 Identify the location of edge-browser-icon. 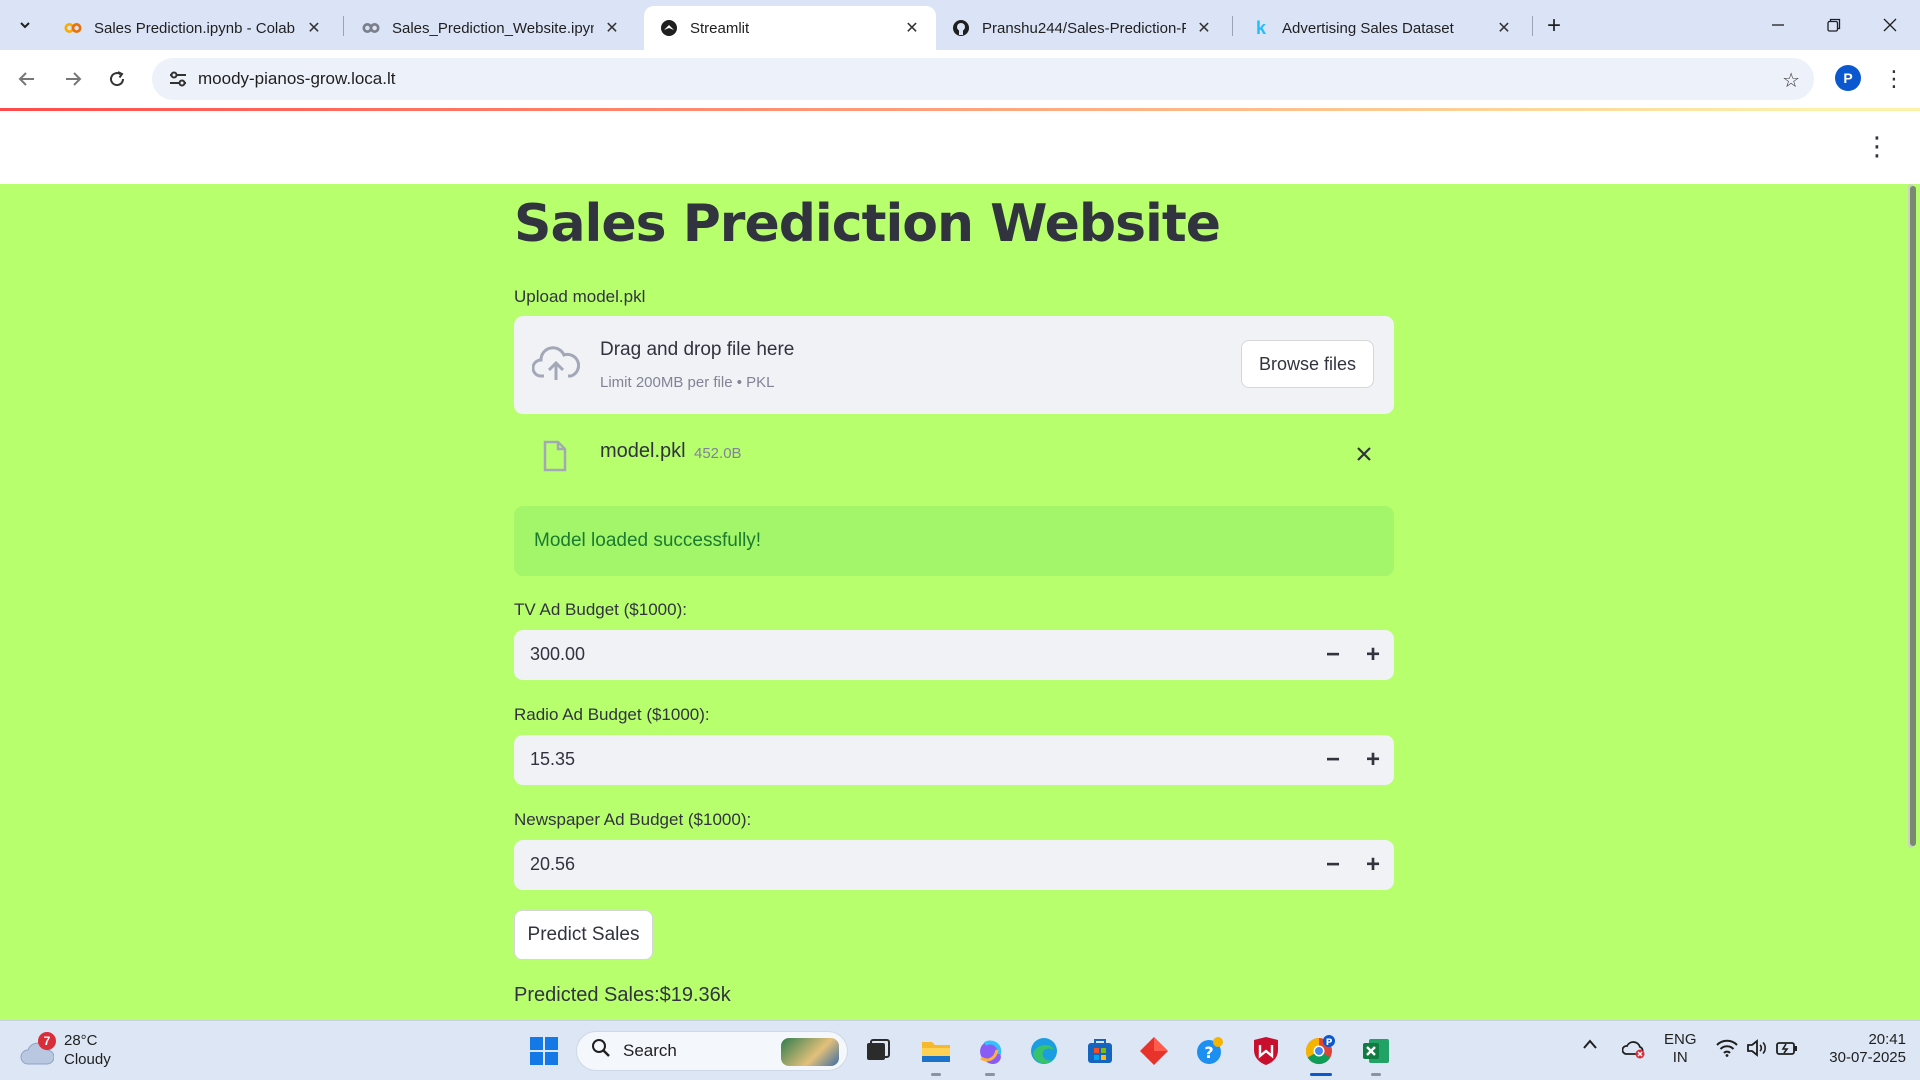
(1044, 1051).